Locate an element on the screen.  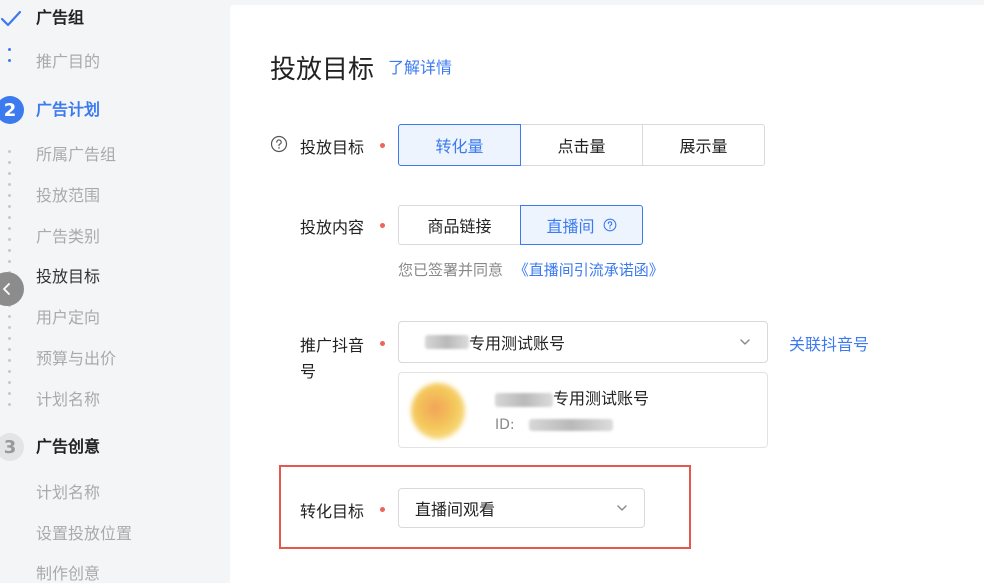
goal-option-conversion: 转化量 is located at coordinates (459, 145).